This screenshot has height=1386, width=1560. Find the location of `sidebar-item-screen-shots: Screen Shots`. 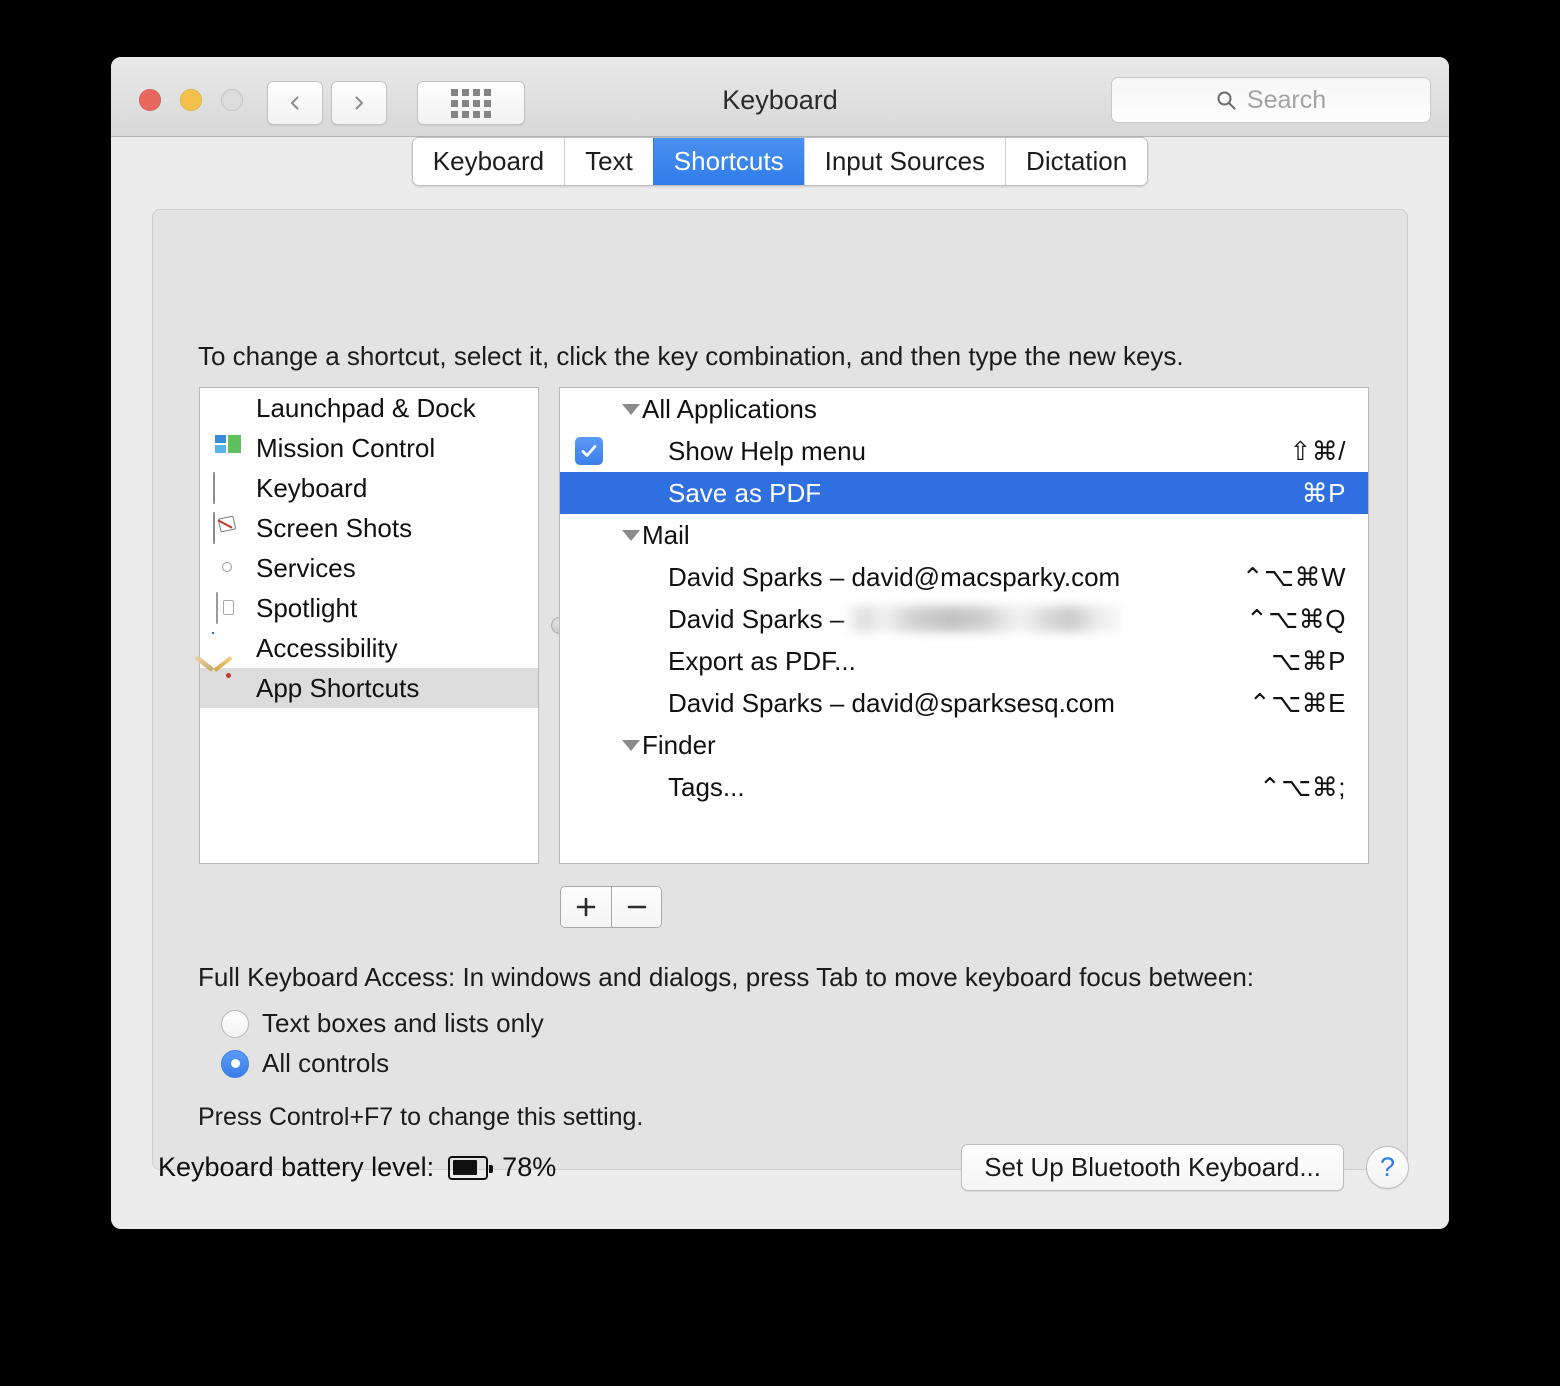

sidebar-item-screen-shots: Screen Shots is located at coordinates (369, 528).